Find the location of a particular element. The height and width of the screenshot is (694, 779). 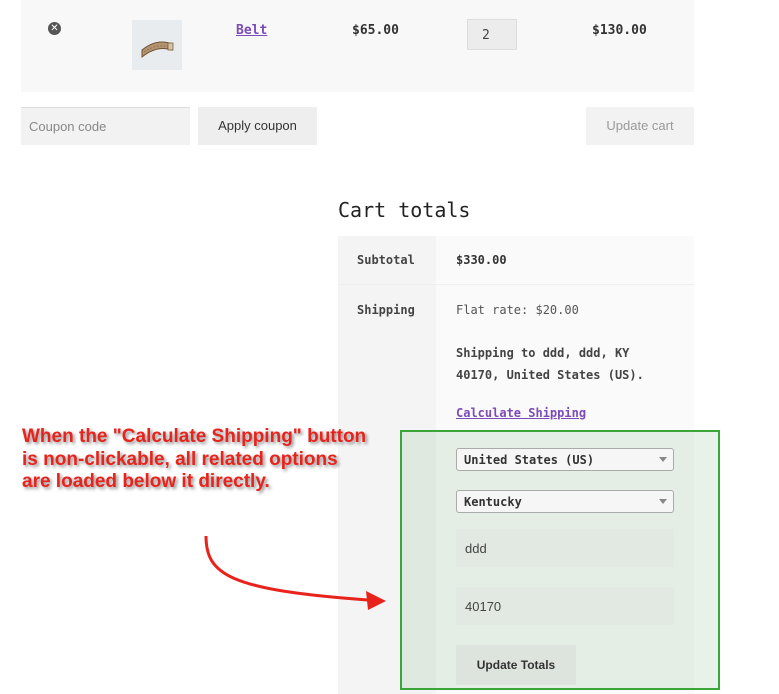

calculate-shipping-link: Calculate Shipping is located at coordinates (521, 413).